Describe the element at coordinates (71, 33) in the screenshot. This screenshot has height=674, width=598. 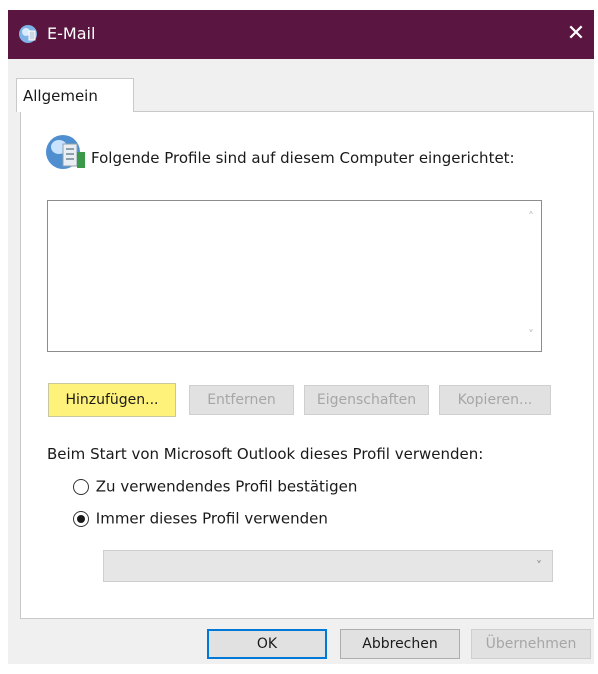
I see `window-title: E-Mail` at that location.